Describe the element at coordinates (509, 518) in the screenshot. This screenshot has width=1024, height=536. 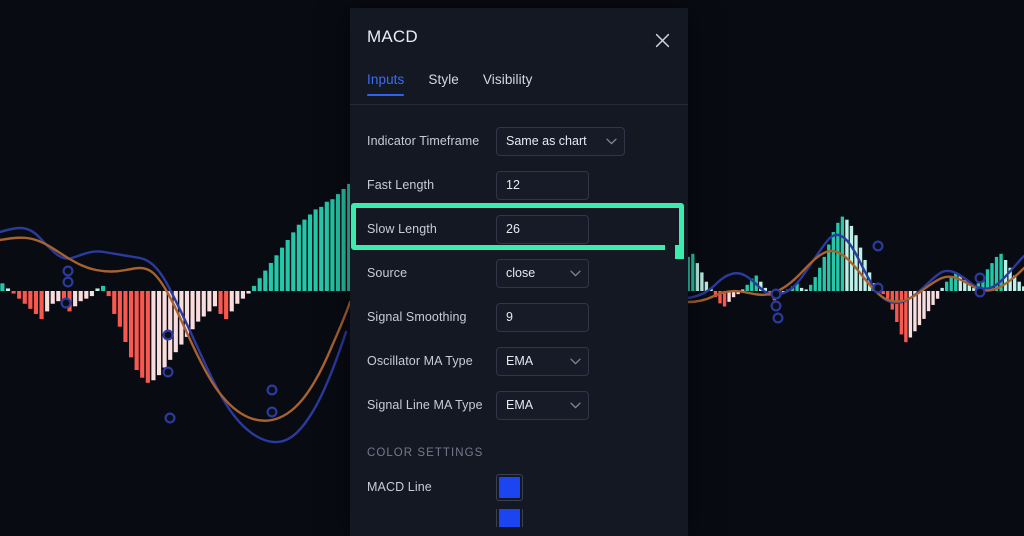
I see `signal-line-color-swatch` at that location.